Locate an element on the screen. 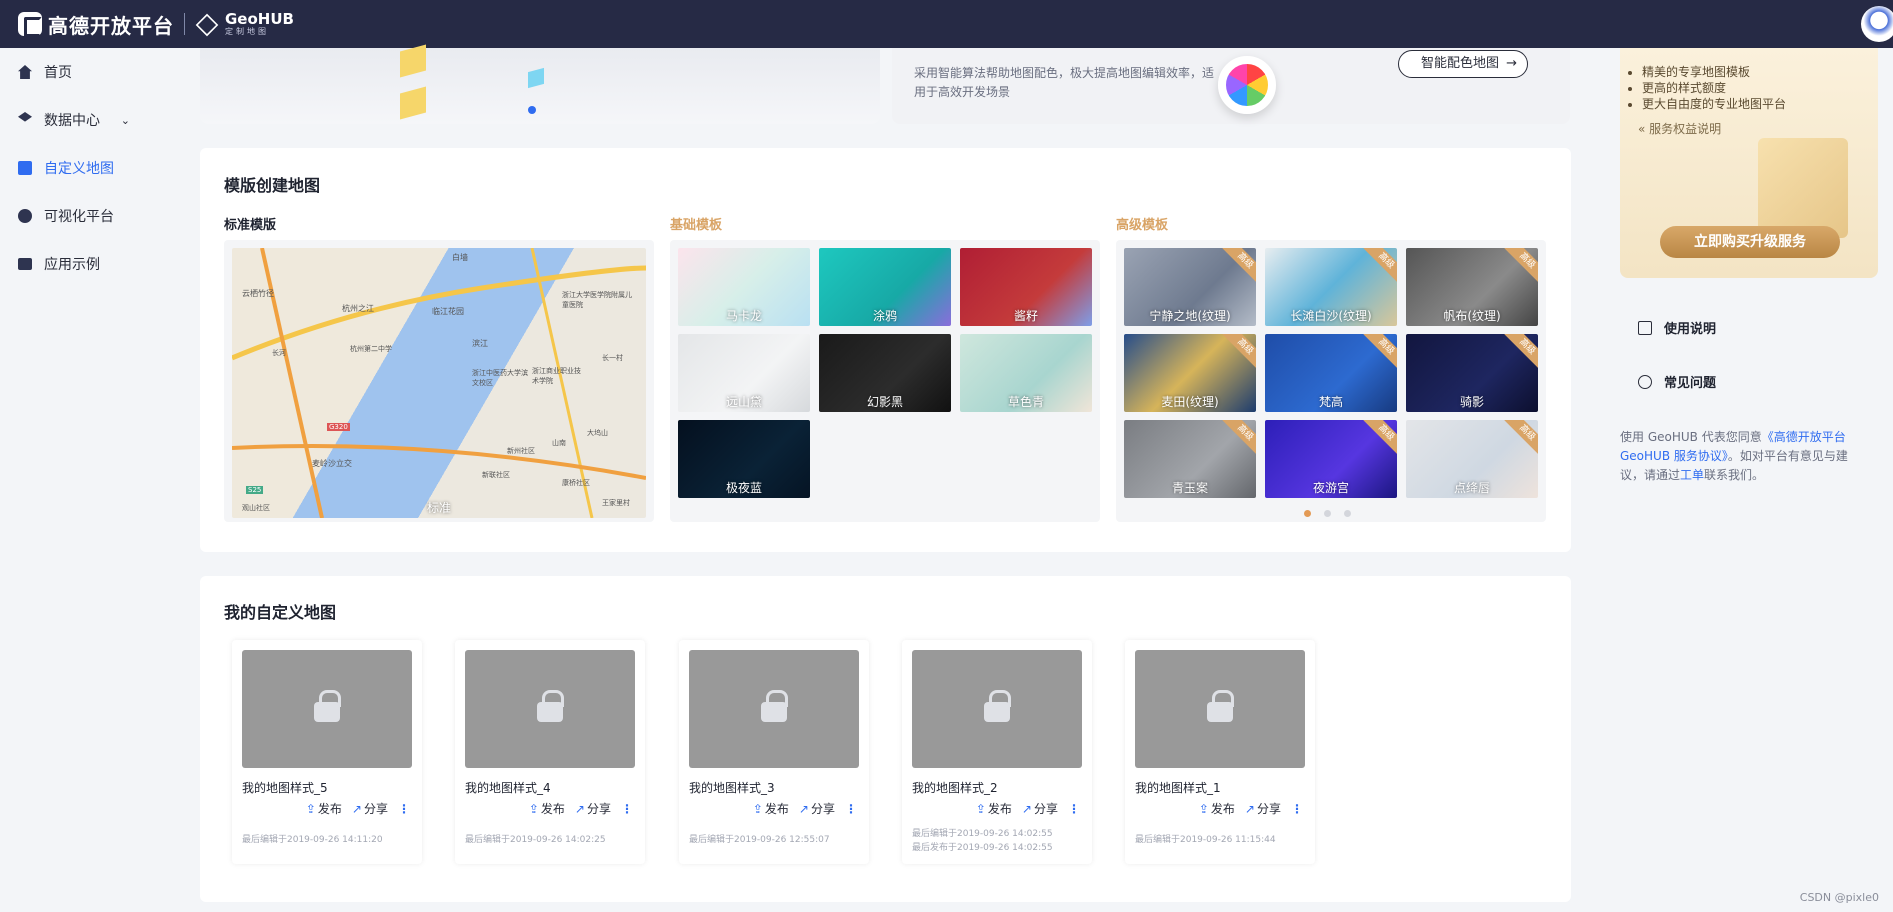 The image size is (1893, 912). geohub-brand: GeoHUB 定制地图 is located at coordinates (259, 23).